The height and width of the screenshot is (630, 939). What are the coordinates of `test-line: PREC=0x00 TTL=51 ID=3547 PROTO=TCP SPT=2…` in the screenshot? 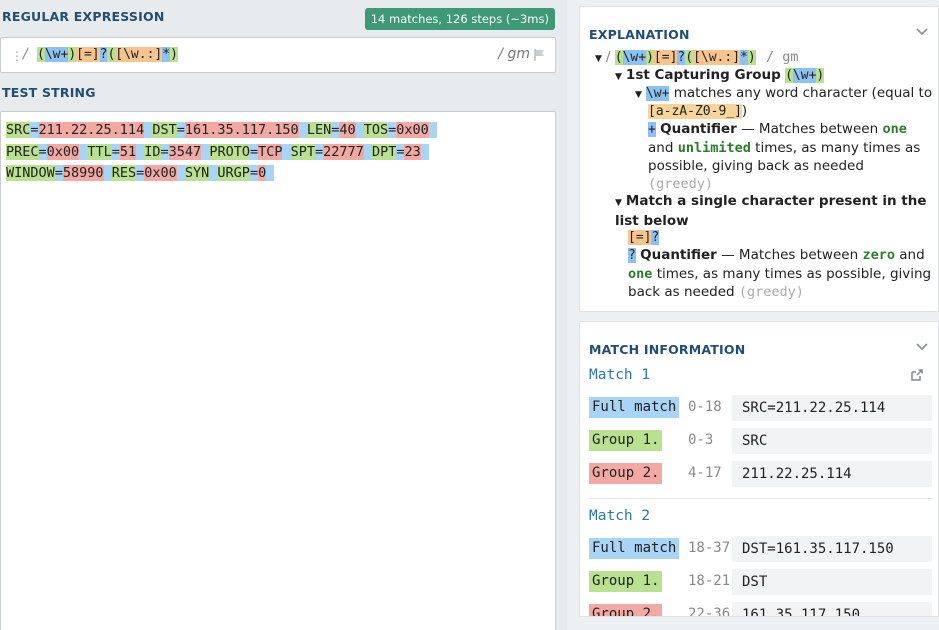 It's located at (221, 153).